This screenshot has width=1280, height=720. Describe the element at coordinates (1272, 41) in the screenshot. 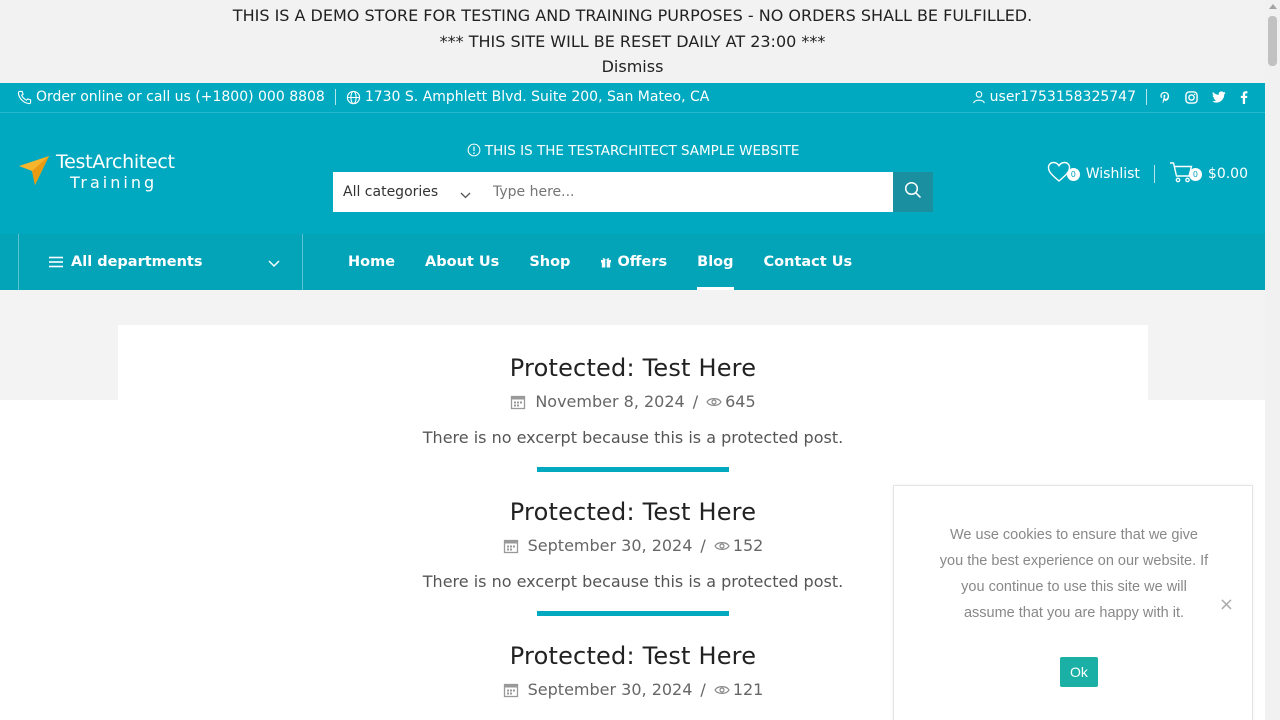

I see `scrollbar-thumb` at that location.